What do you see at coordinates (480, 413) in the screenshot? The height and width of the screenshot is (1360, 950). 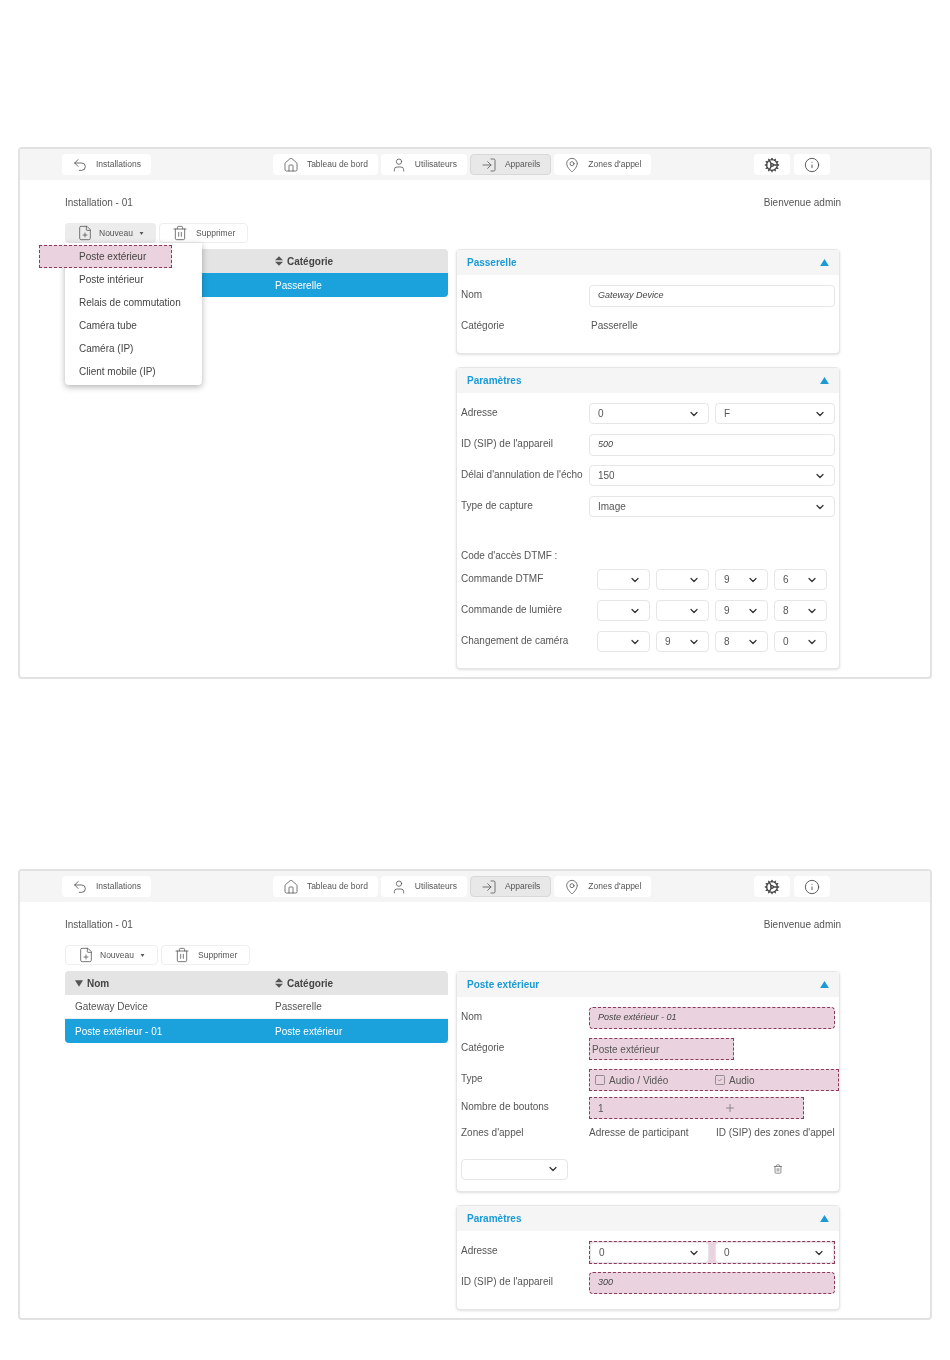 I see `field-label: Adresse` at bounding box center [480, 413].